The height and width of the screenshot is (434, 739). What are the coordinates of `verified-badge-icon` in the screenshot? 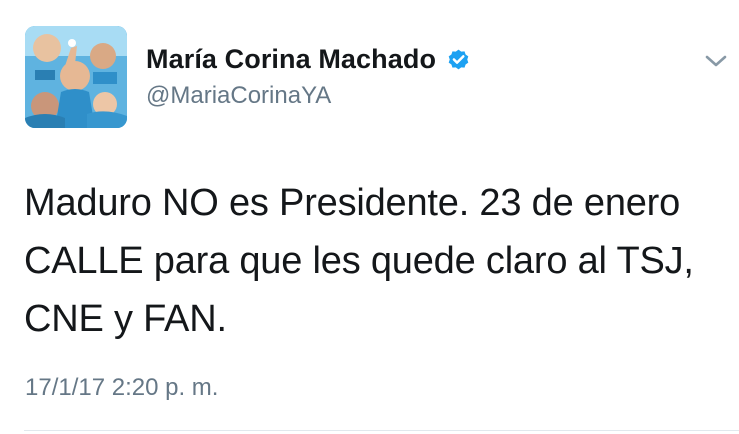 It's located at (458, 59).